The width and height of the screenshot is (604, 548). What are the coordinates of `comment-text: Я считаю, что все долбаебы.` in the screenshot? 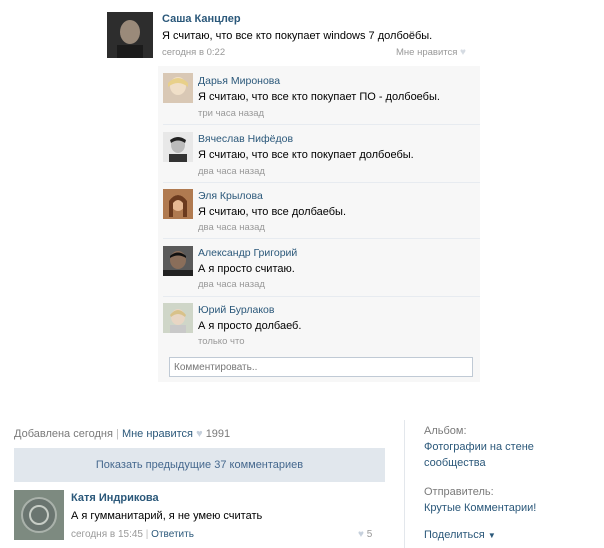 It's located at (272, 212).